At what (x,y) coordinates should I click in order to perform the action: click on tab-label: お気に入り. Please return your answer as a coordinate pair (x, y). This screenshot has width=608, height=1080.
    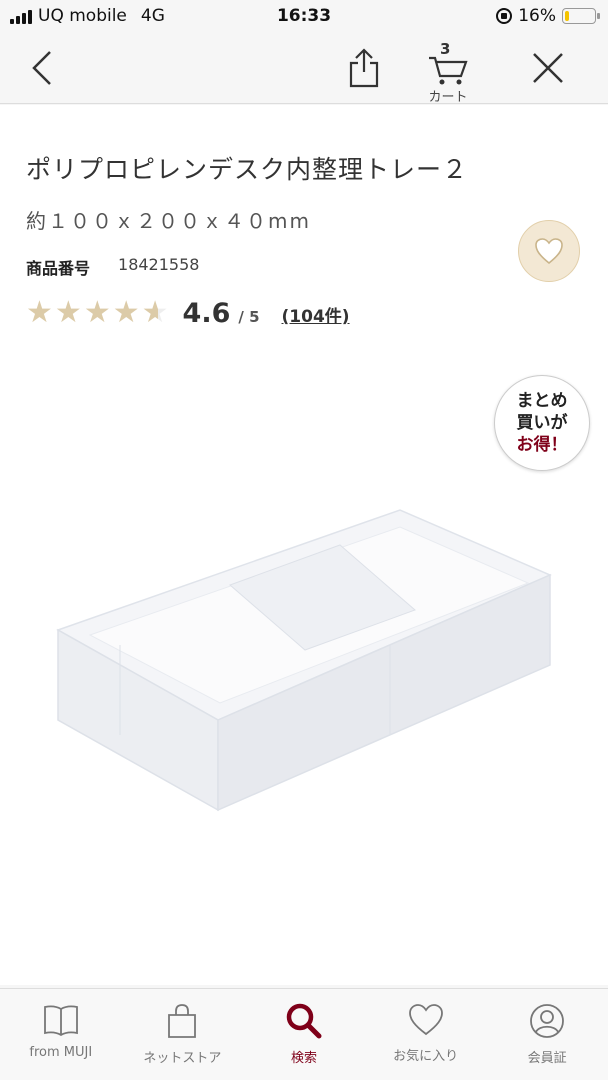
    Looking at the image, I should click on (426, 1056).